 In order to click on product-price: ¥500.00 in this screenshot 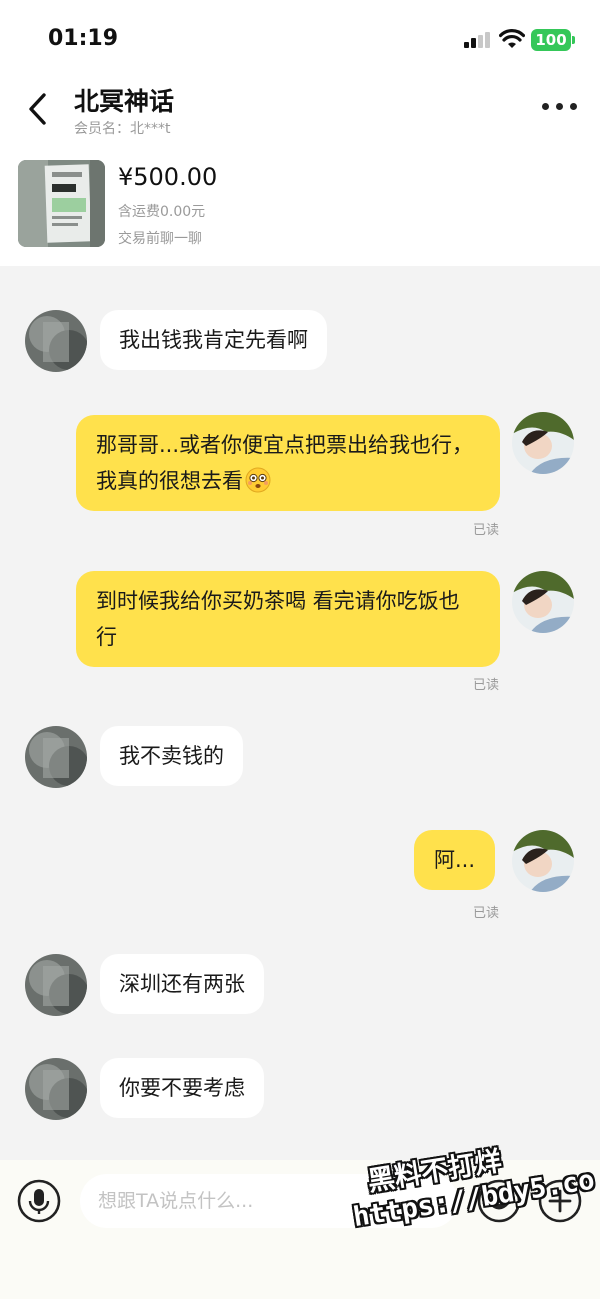, I will do `click(168, 177)`.